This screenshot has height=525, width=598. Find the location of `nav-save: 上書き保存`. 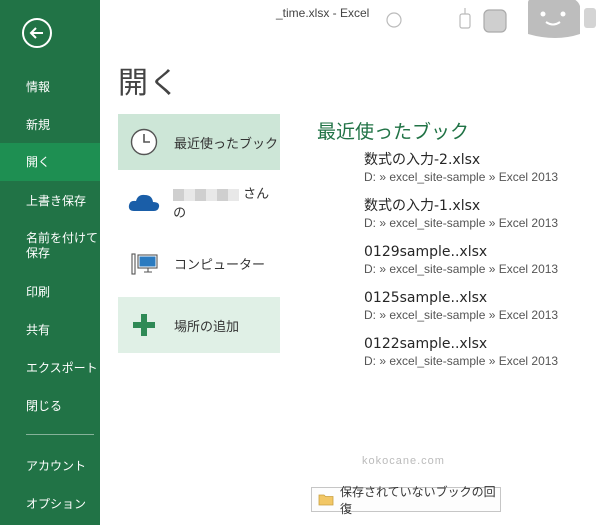

nav-save: 上書き保存 is located at coordinates (50, 201).